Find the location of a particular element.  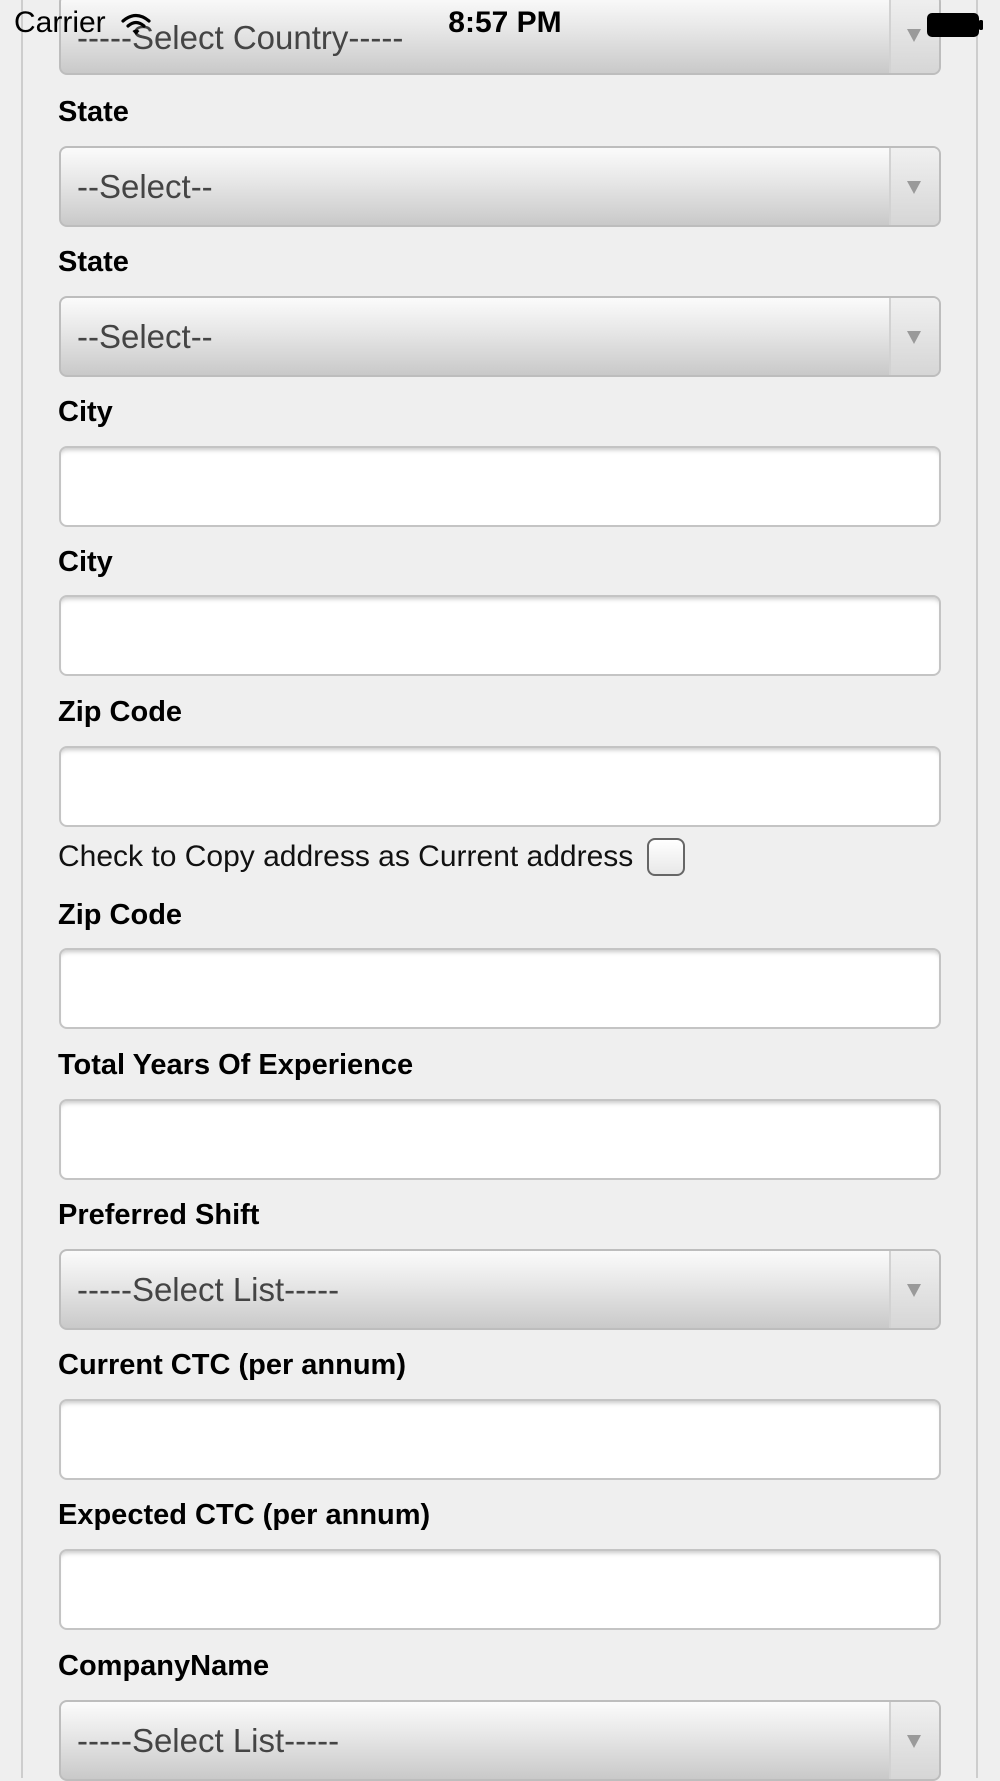

zip-code-input is located at coordinates (500, 786).